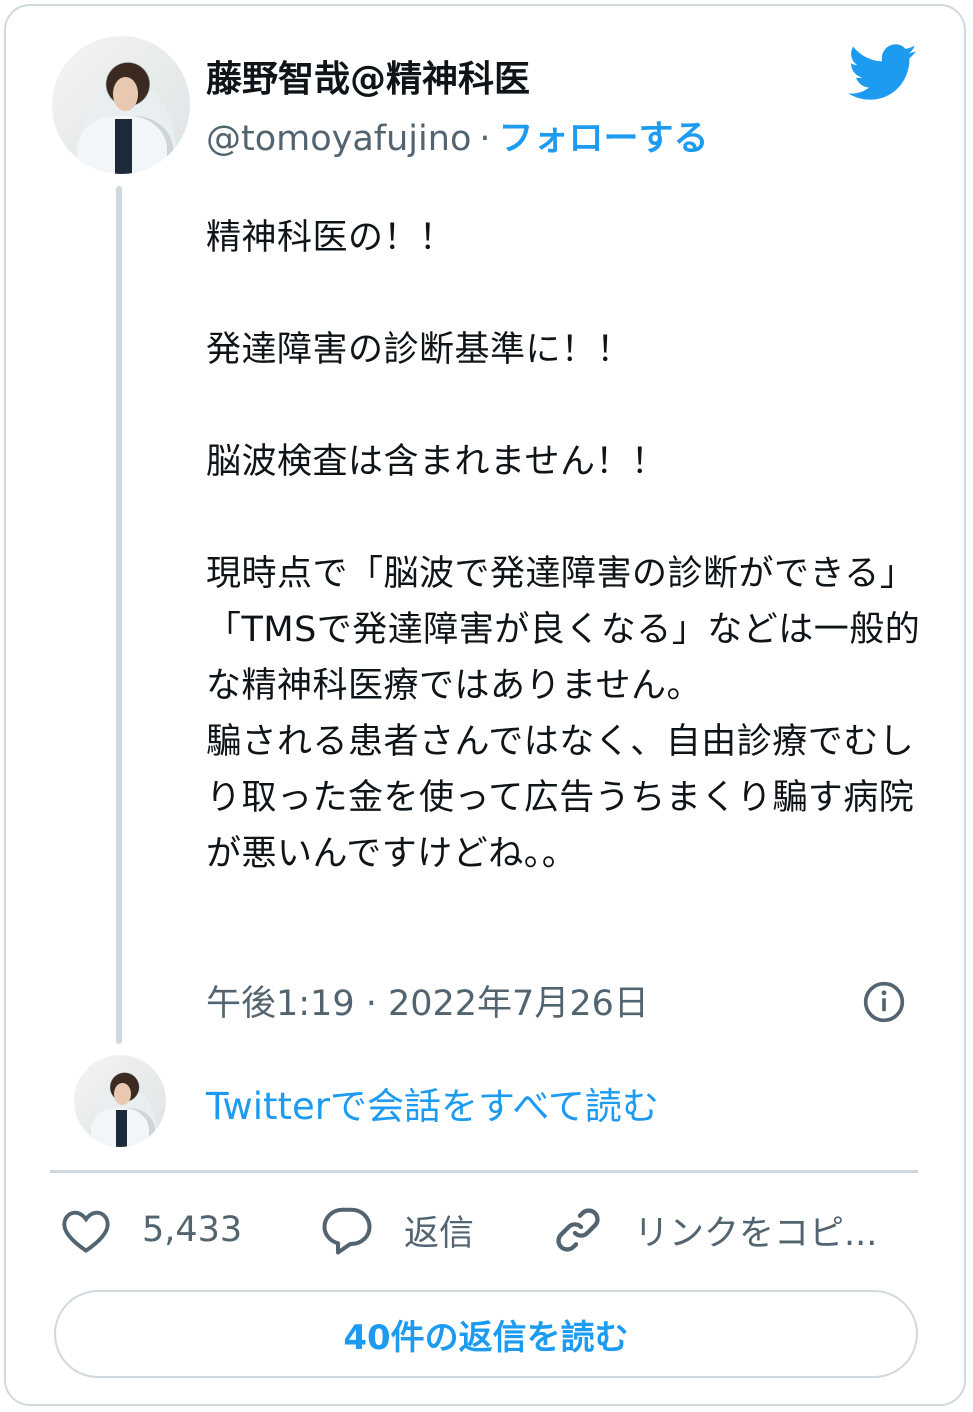 This screenshot has width=973, height=1412. Describe the element at coordinates (121, 105) in the screenshot. I see `author-avatar` at that location.